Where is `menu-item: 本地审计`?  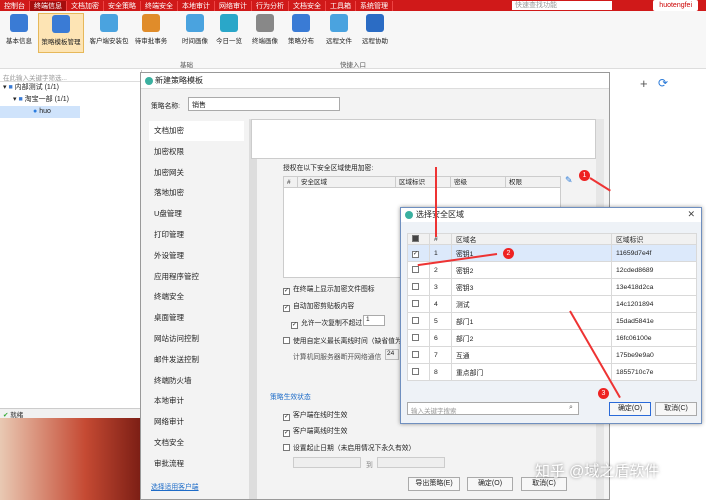
menu-item: 本地审计 is located at coordinates (196, 5).